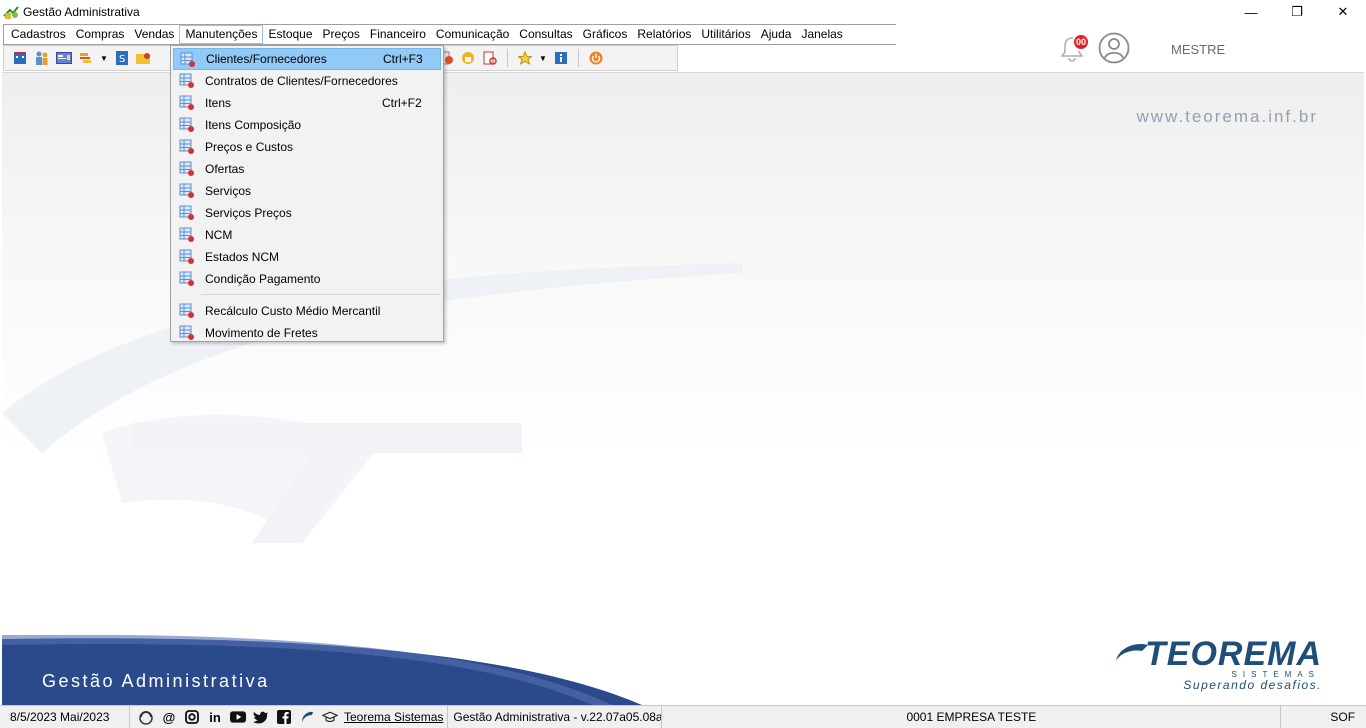 The image size is (1366, 728). I want to click on menu-separator, so click(321, 294).